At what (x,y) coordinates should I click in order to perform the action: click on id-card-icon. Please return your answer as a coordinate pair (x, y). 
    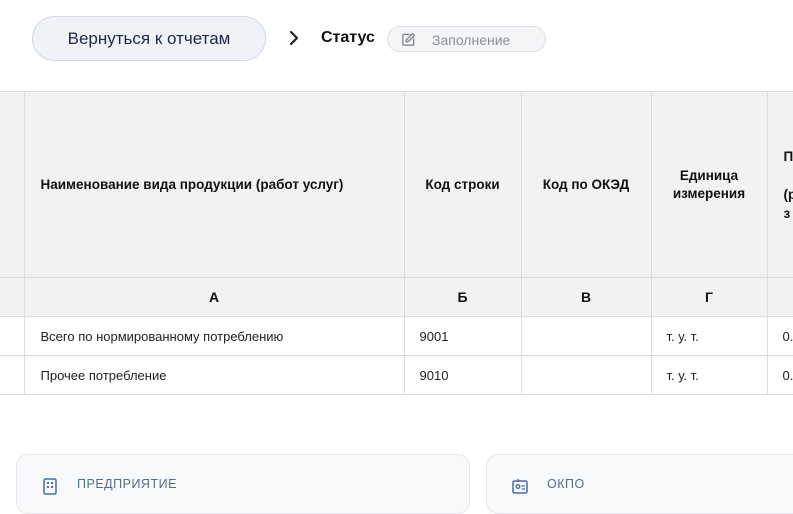
    Looking at the image, I should click on (520, 486).